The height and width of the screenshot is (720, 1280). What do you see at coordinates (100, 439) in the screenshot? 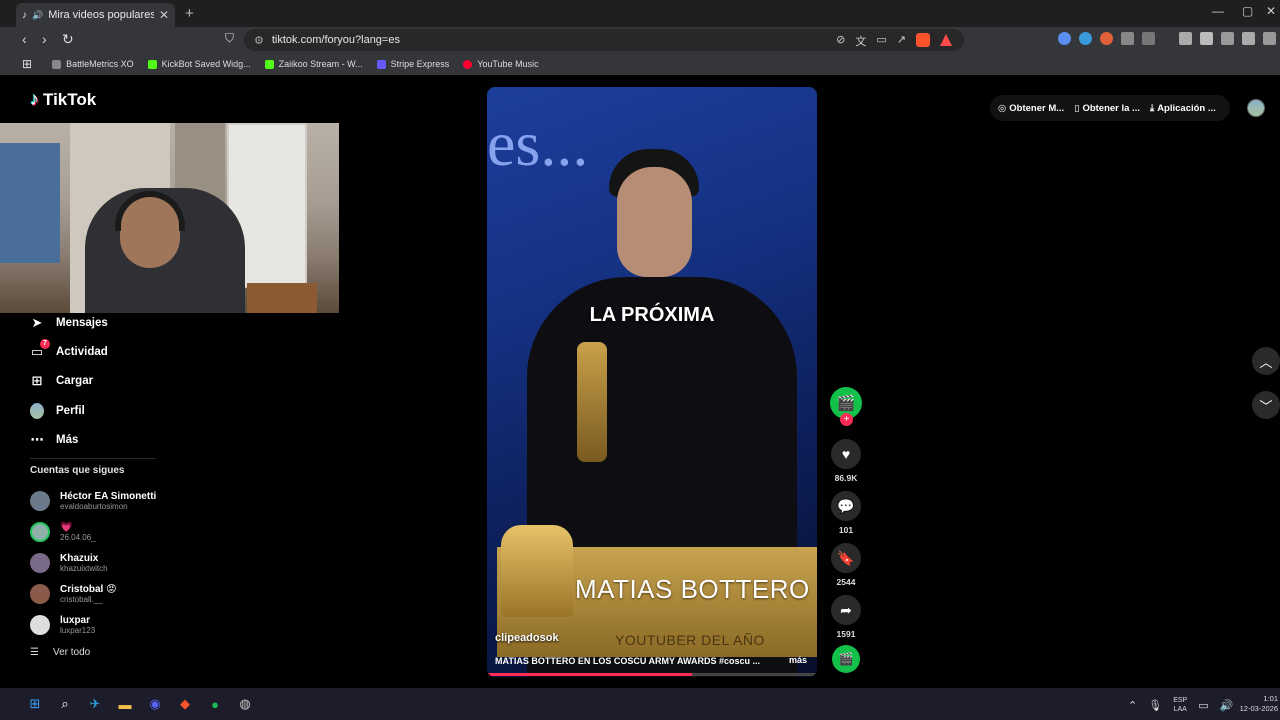
I see `sidebar-item-mas: ⋯ Más` at bounding box center [100, 439].